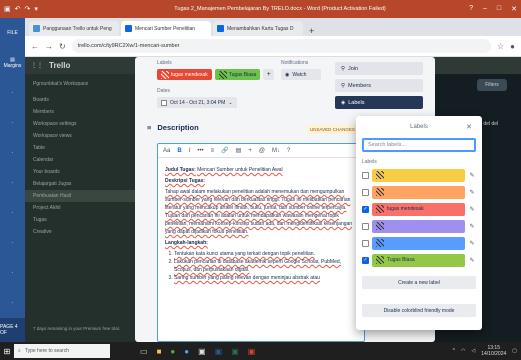  Describe the element at coordinates (185, 181) in the screenshot. I see `desc-heading-text: Deskripsi Tugas:` at that location.